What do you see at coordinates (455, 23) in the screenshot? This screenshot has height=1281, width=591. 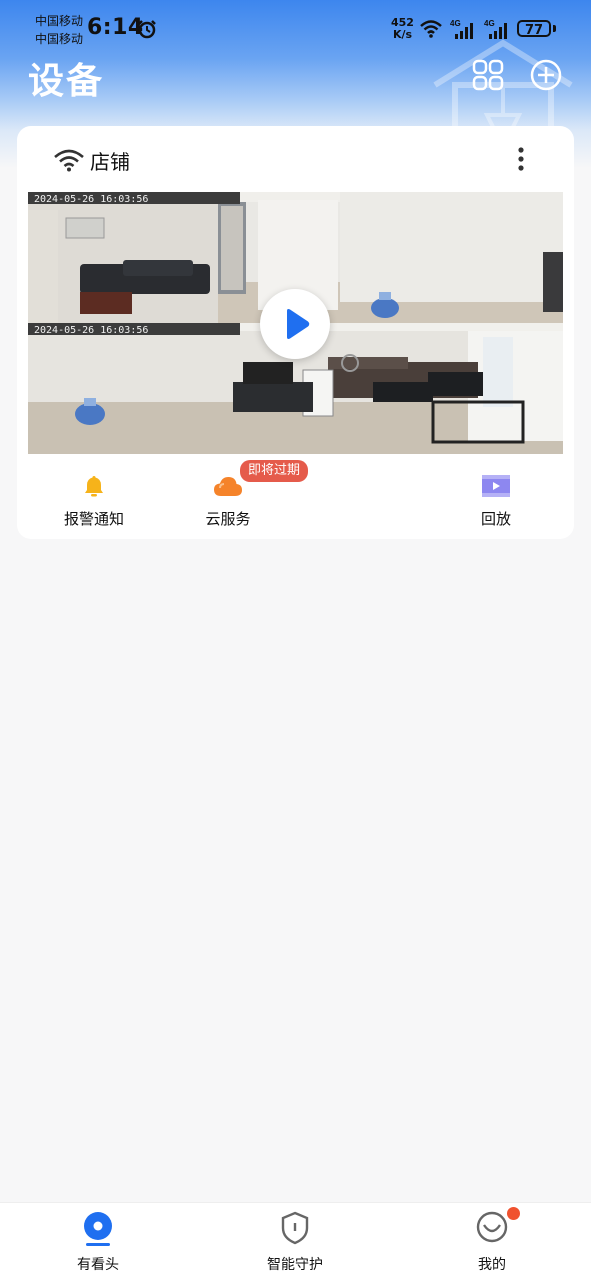 I see `signal-1-label: 4G` at bounding box center [455, 23].